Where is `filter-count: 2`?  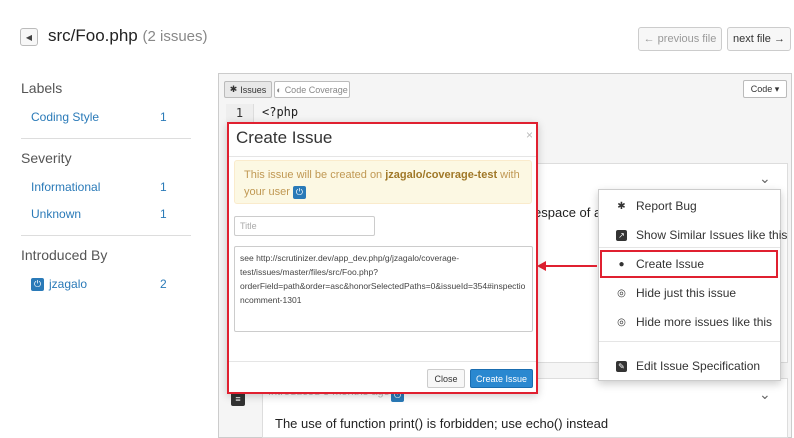 filter-count: 2 is located at coordinates (163, 284).